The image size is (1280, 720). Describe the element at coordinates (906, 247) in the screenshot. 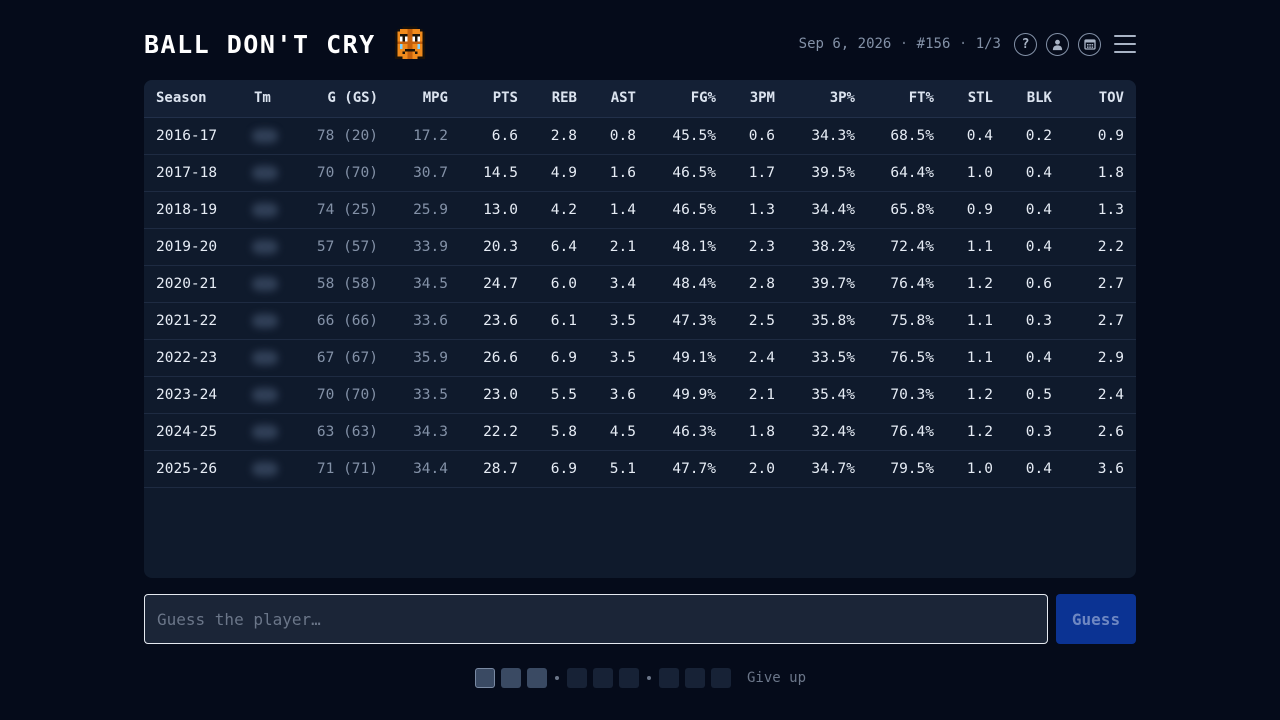

I see `stat-cell: 72.4%` at that location.